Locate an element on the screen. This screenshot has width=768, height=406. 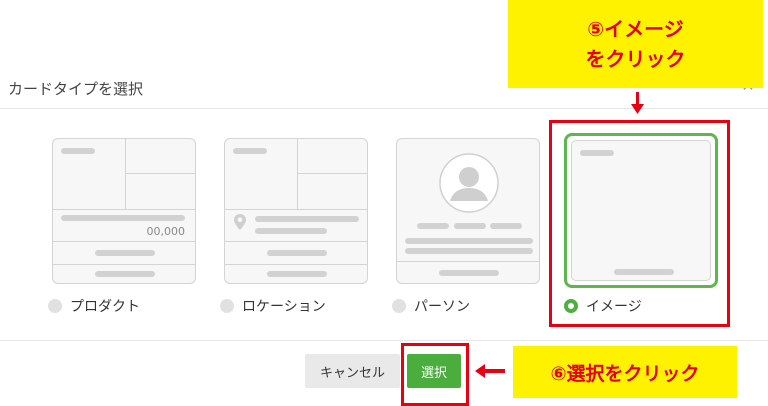
arrow-left-icon is located at coordinates (490, 371).